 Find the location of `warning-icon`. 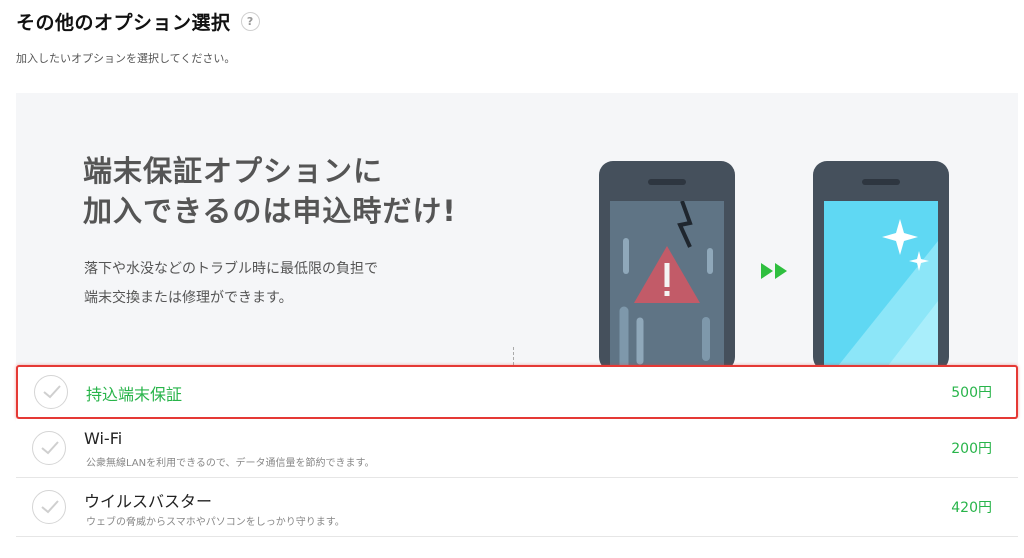

warning-icon is located at coordinates (667, 283).